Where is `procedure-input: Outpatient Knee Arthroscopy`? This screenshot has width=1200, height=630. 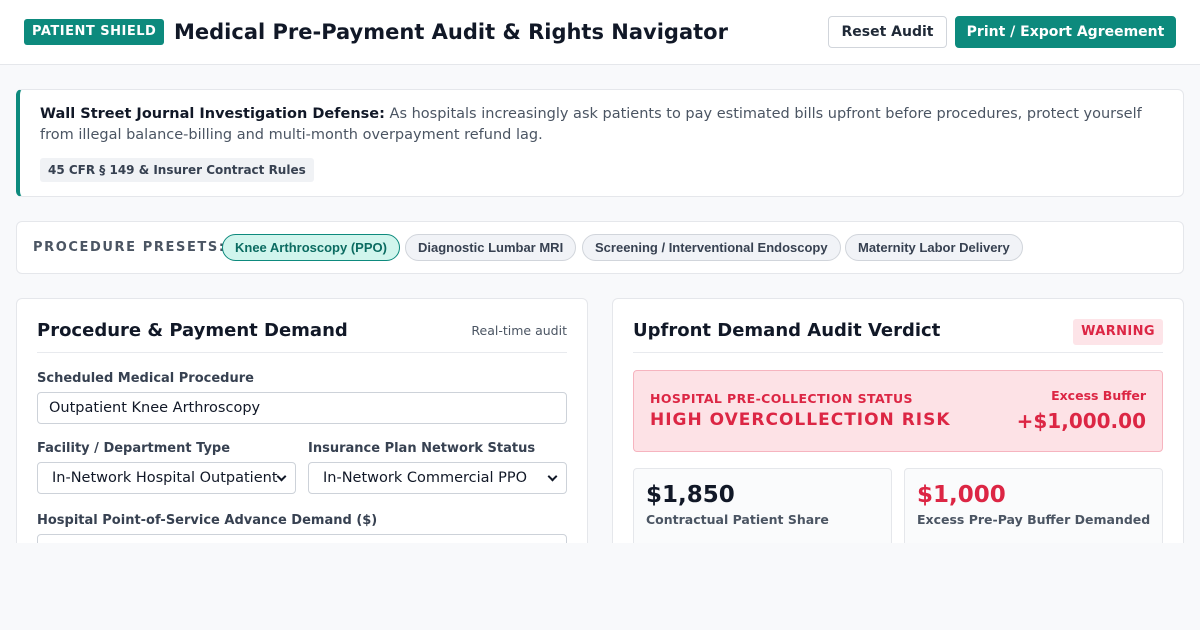
procedure-input: Outpatient Knee Arthroscopy is located at coordinates (302, 408).